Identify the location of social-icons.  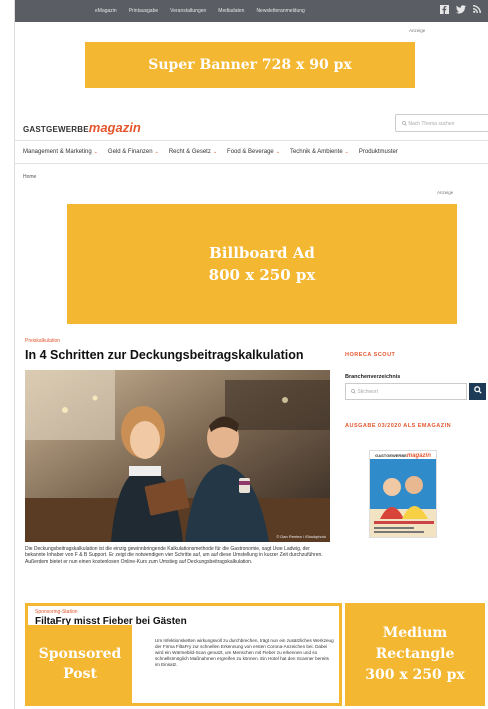
(460, 11).